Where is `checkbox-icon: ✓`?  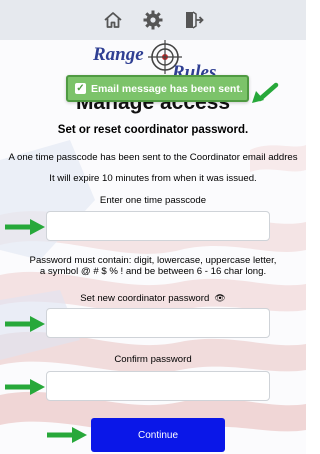
checkbox-icon: ✓ is located at coordinates (80, 88).